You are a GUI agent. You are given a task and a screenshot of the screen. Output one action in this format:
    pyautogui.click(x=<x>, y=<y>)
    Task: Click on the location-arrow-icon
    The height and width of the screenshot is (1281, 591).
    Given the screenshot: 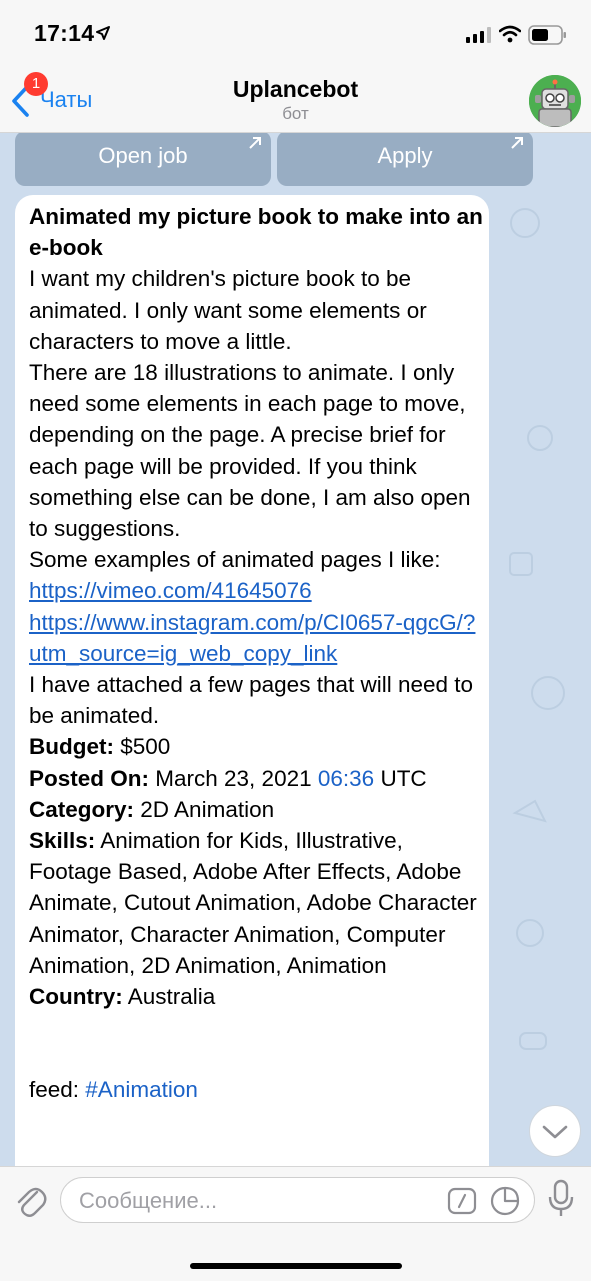 What is the action you would take?
    pyautogui.click(x=103, y=33)
    